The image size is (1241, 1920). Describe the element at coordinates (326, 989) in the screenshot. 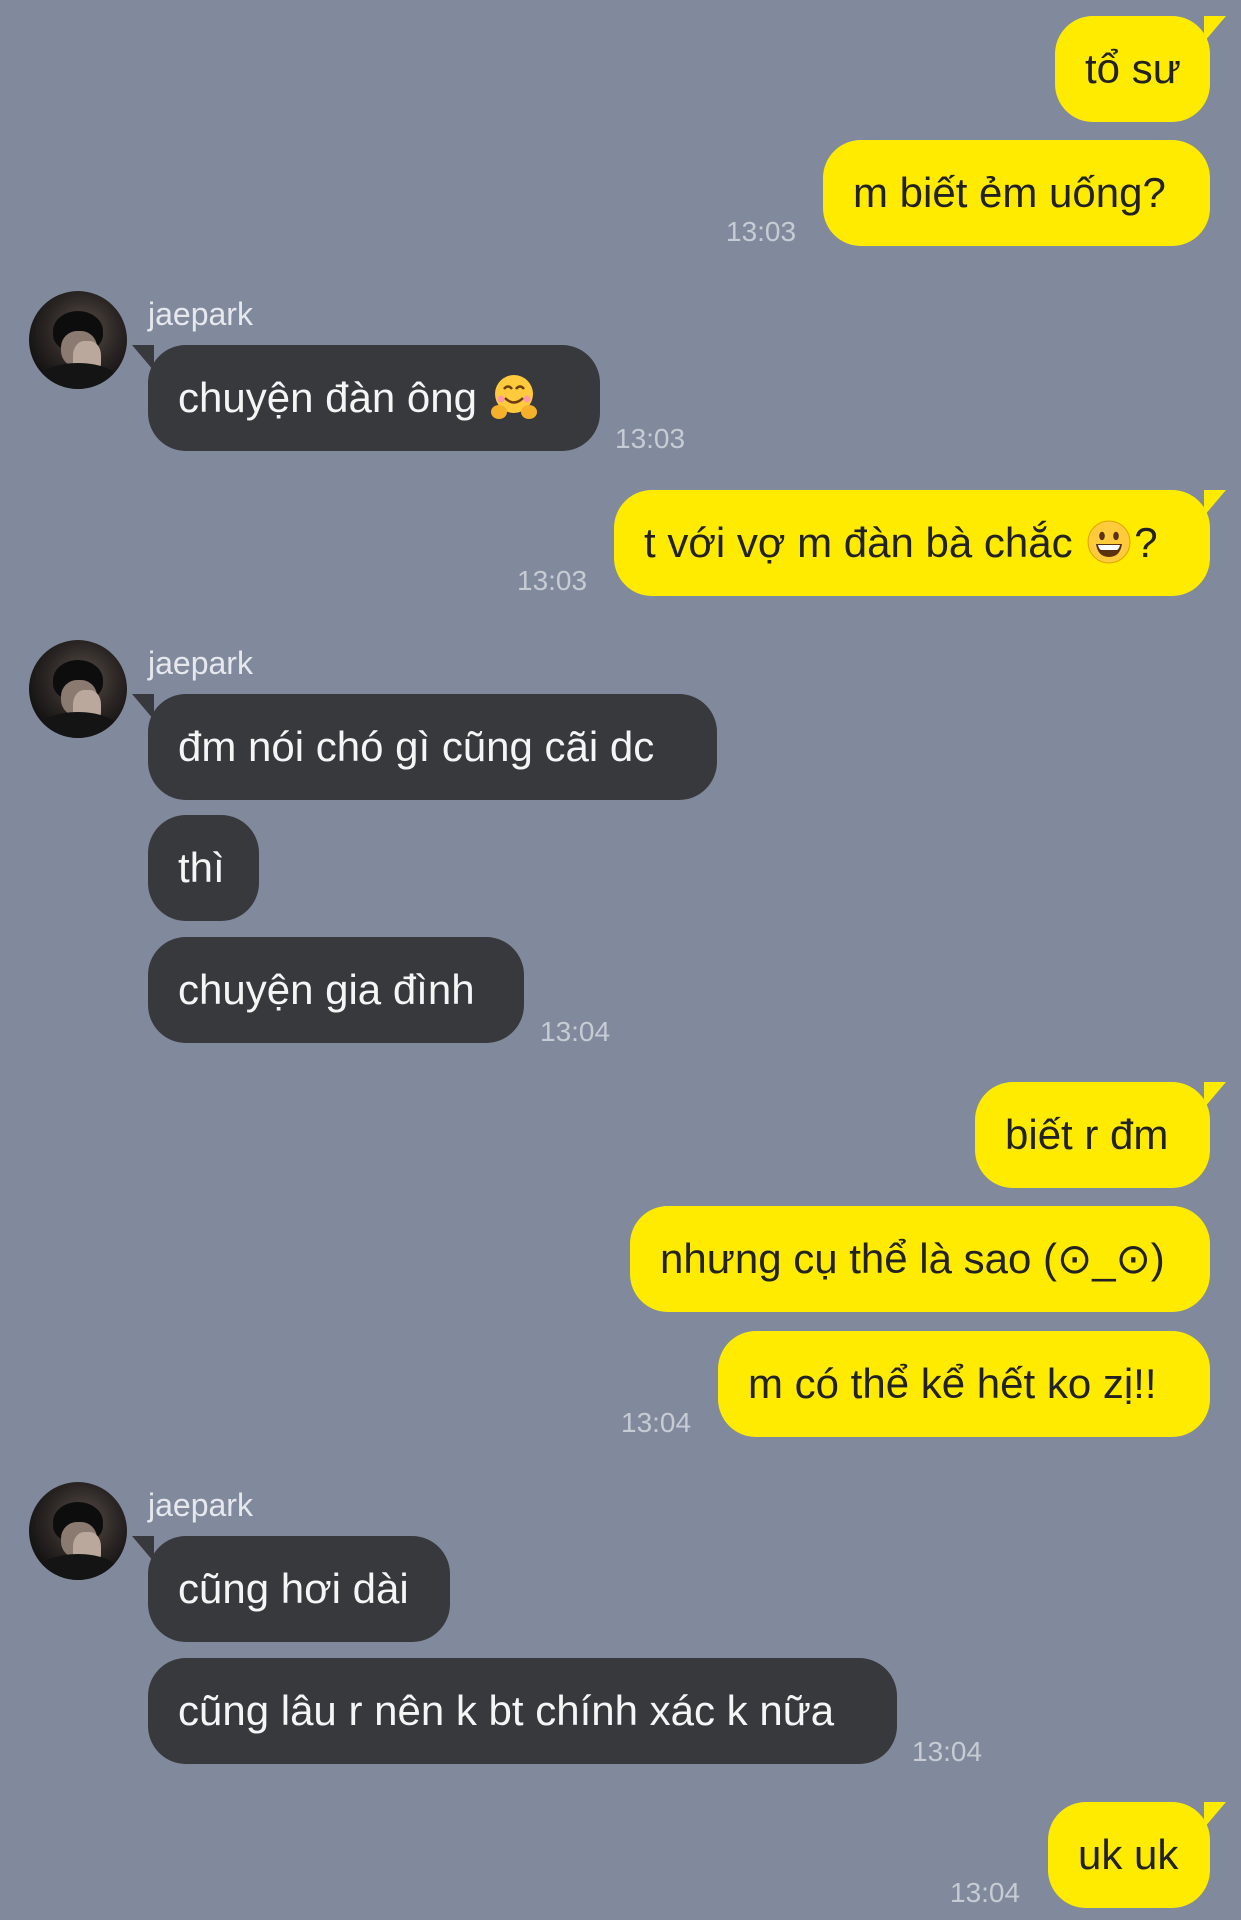

I see `message-text: chuyện gia đình` at that location.